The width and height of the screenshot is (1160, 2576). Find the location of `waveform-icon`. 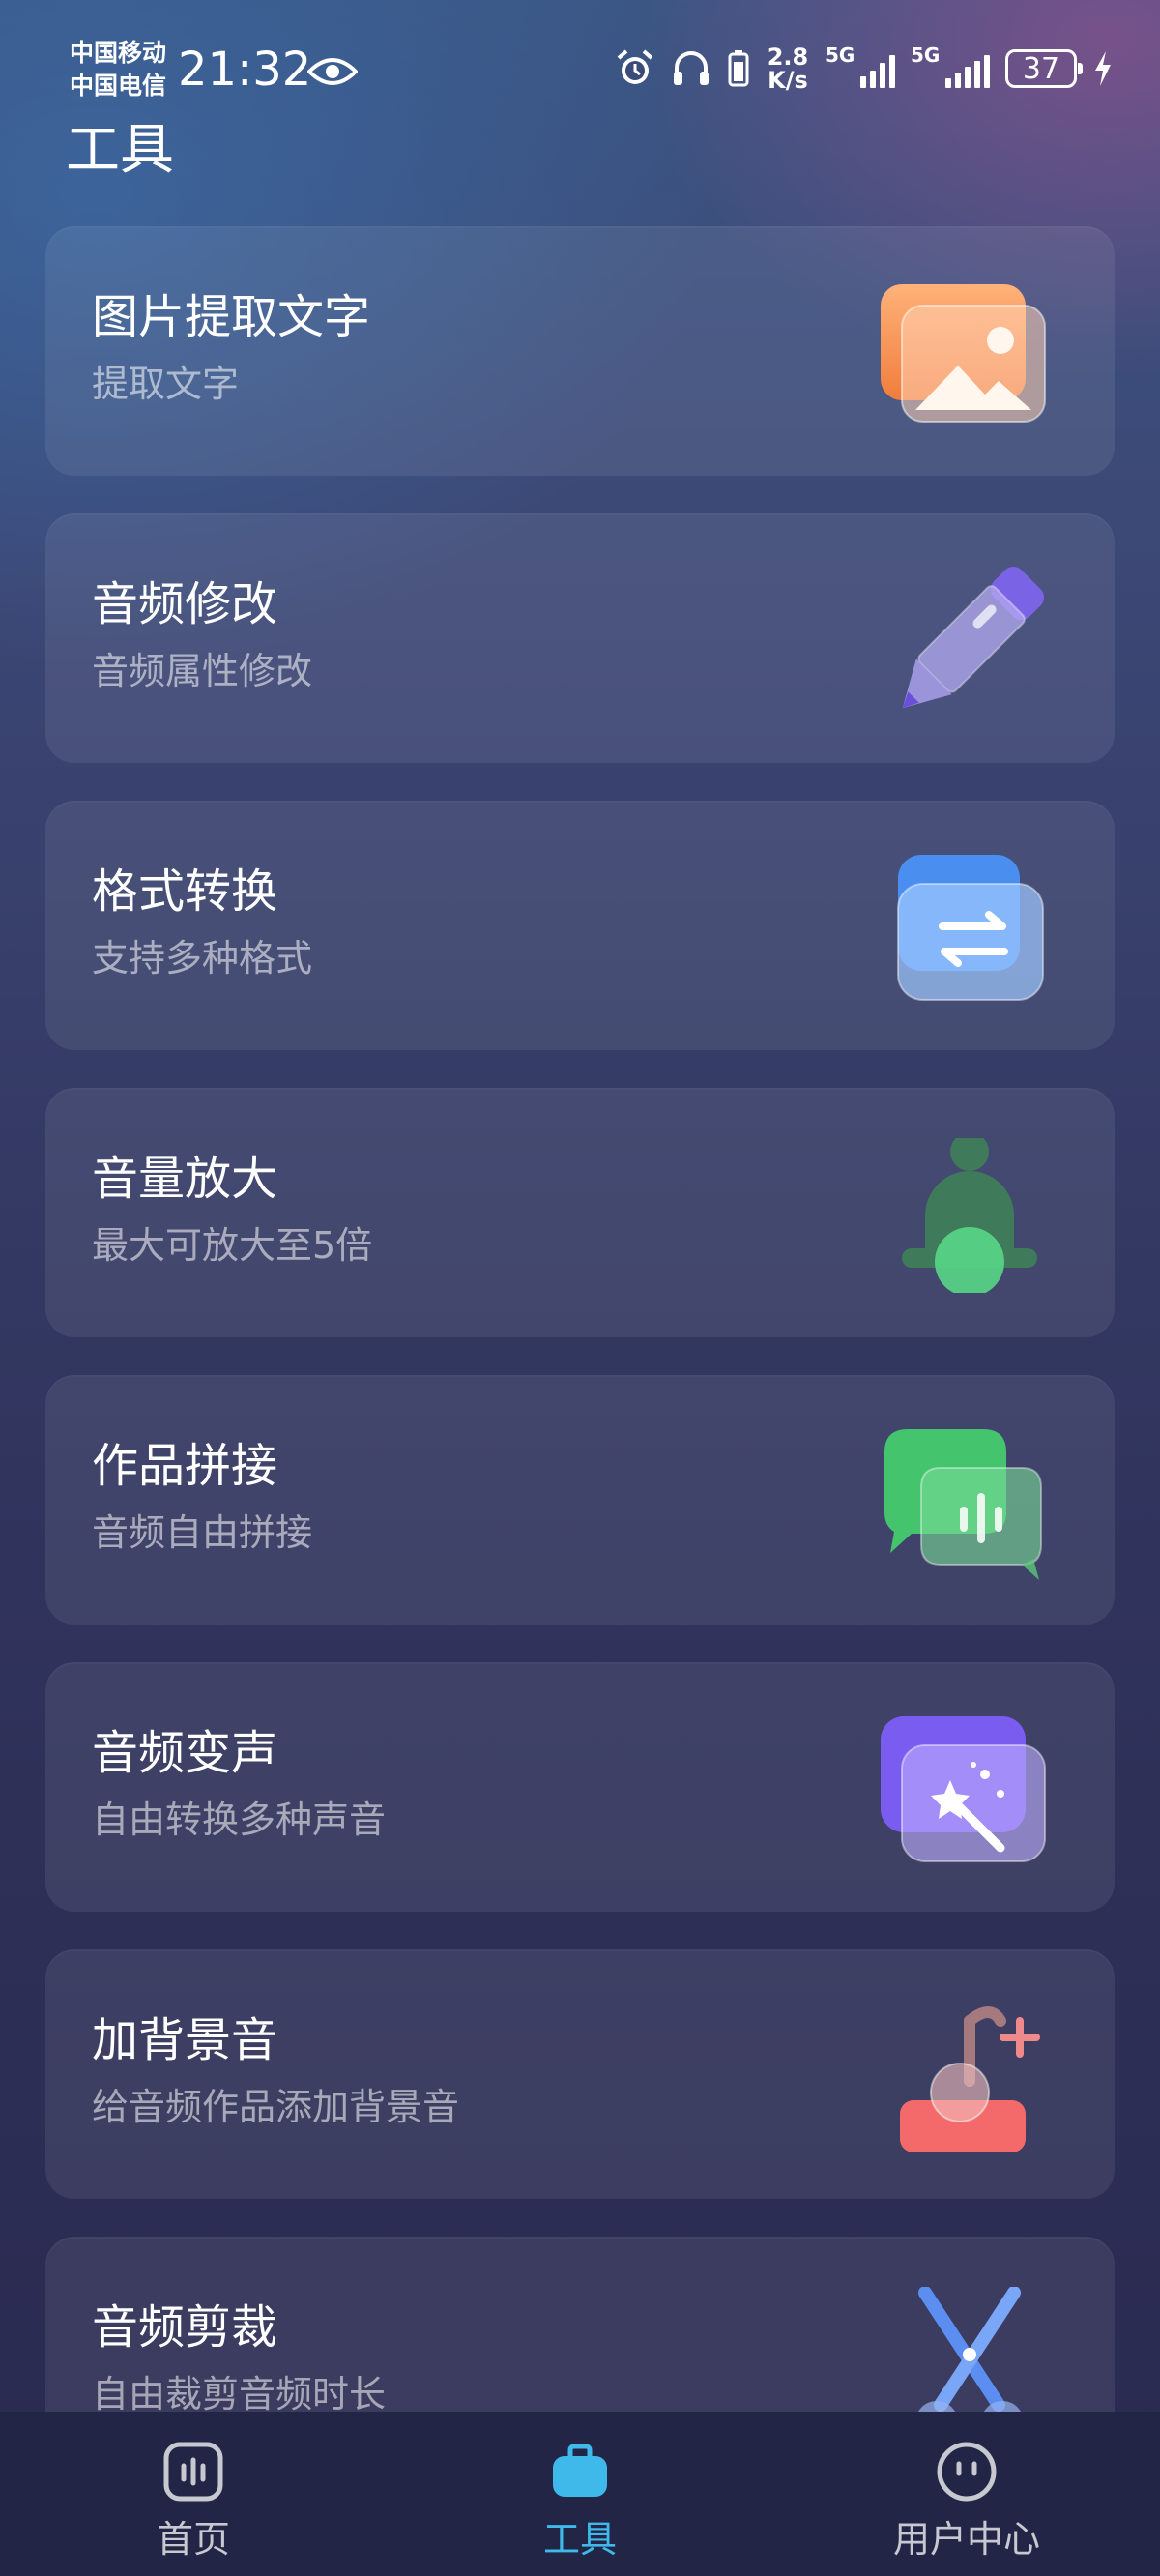

waveform-icon is located at coordinates (193, 2472).